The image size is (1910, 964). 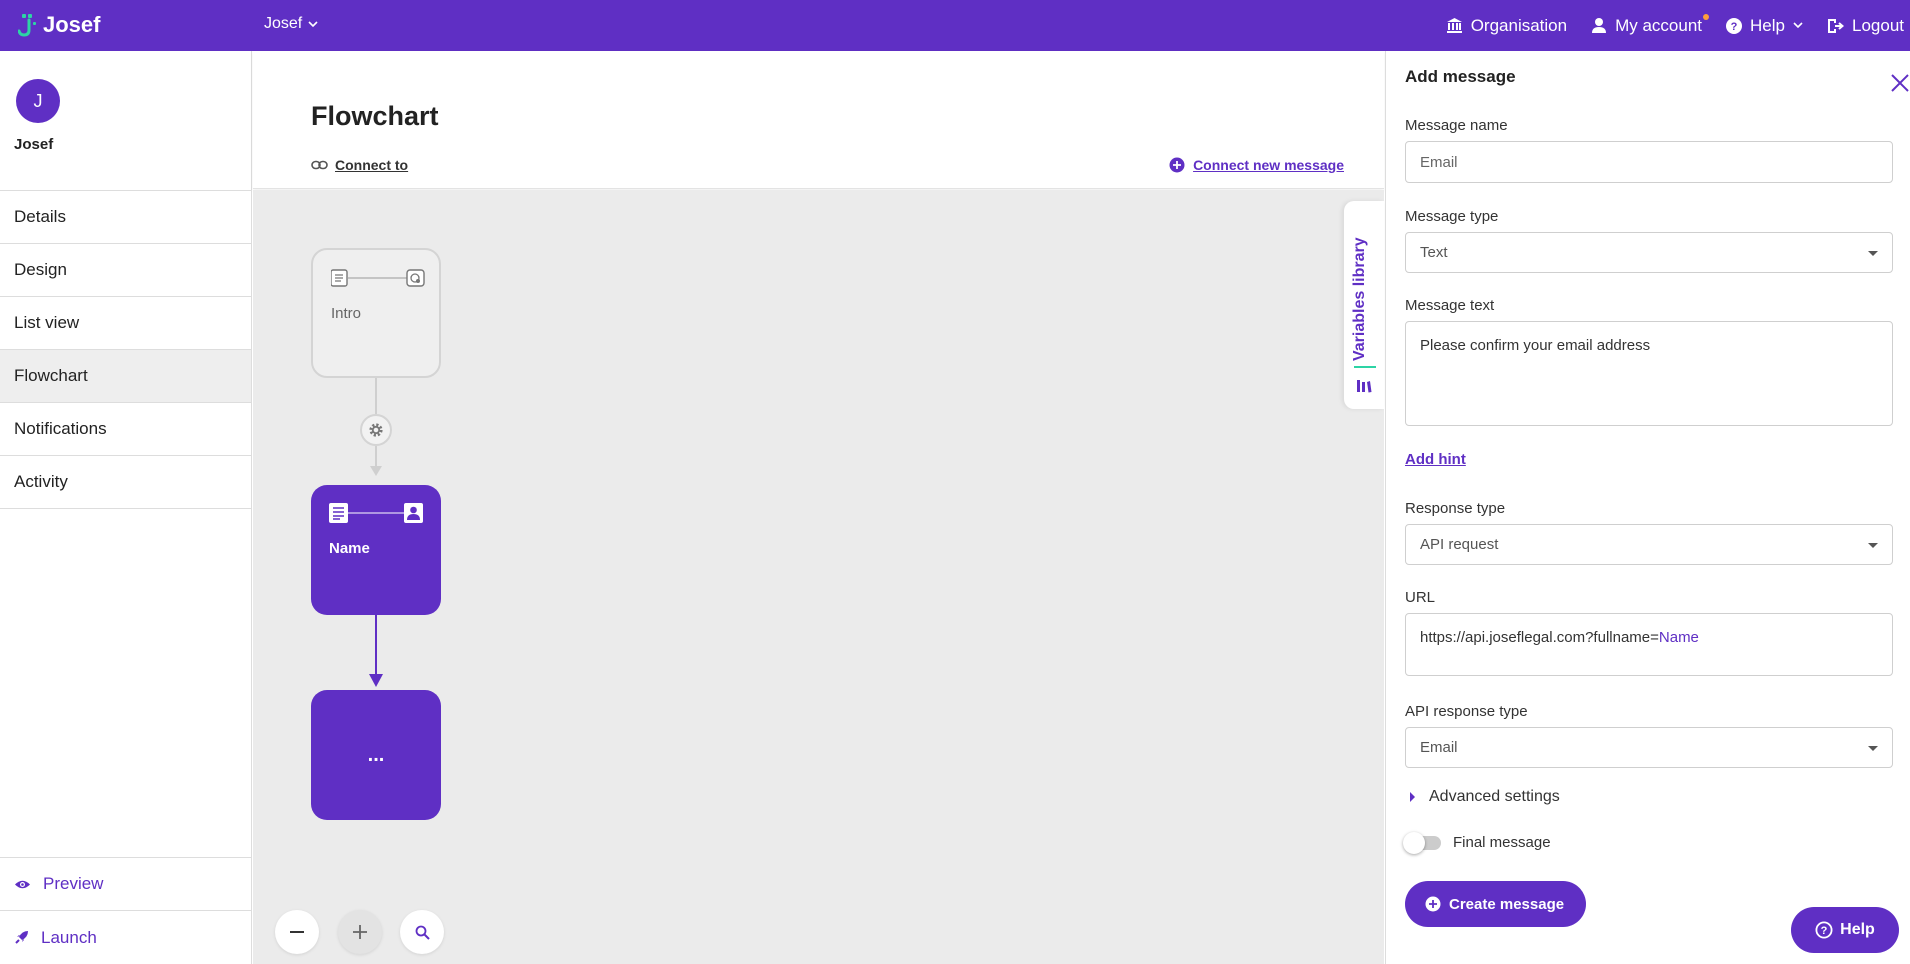 I want to click on sidebar-item-activity: Activity, so click(x=125, y=482).